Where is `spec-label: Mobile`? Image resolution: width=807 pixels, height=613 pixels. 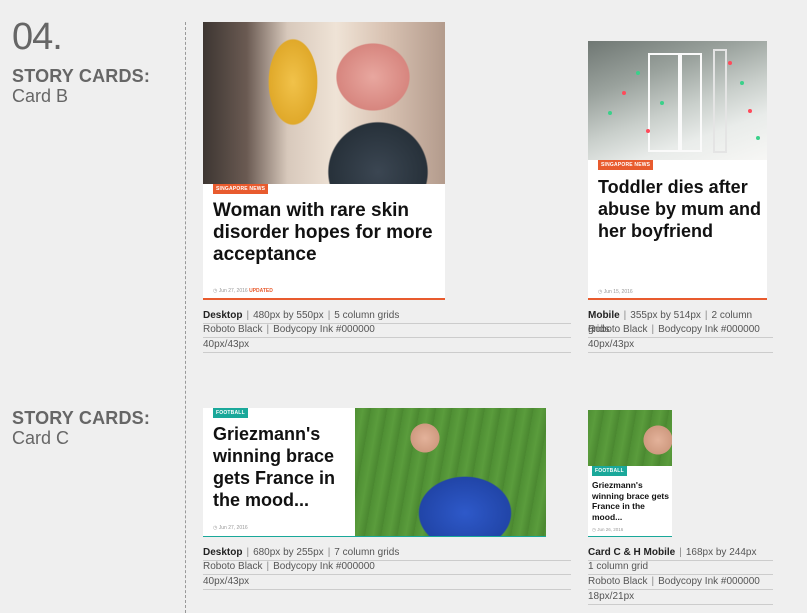
spec-label: Mobile is located at coordinates (604, 315).